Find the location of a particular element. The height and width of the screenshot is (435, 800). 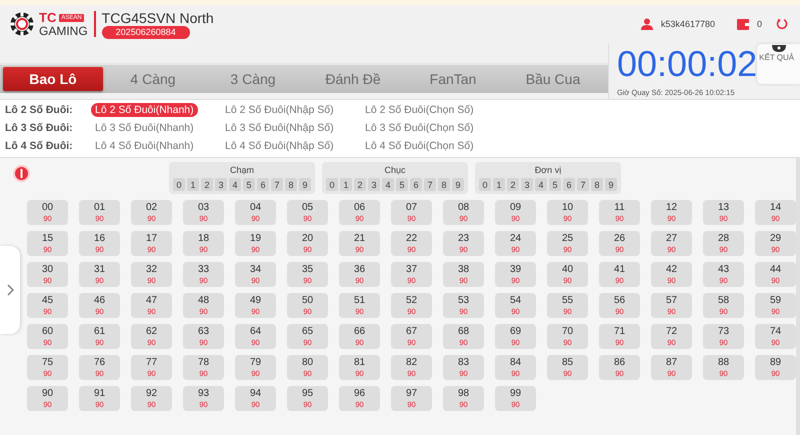

bet-type-label: Lô 4 Số Đuôi: is located at coordinates (39, 146).